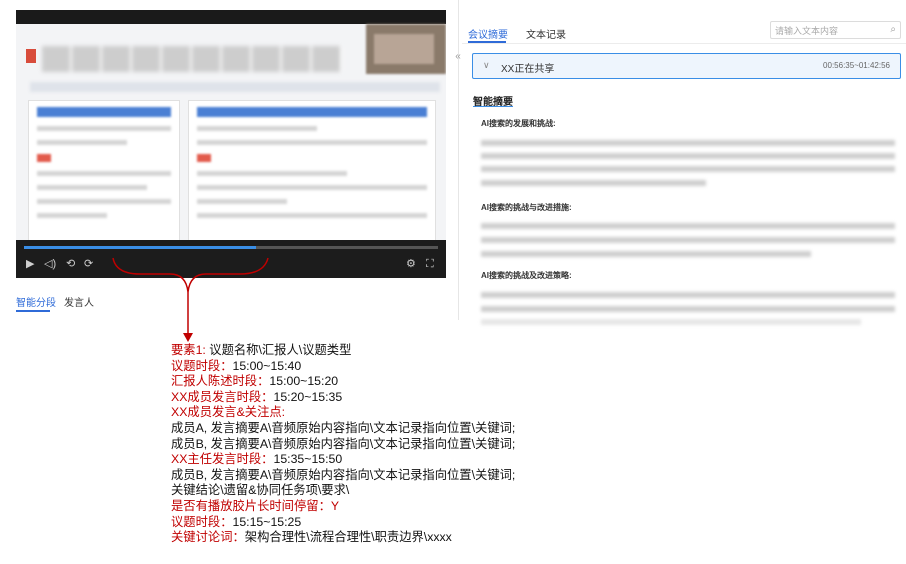 The height and width of the screenshot is (564, 906). Describe the element at coordinates (228, 412) in the screenshot. I see `annotation-segment: XX成员发言&关注点:` at that location.